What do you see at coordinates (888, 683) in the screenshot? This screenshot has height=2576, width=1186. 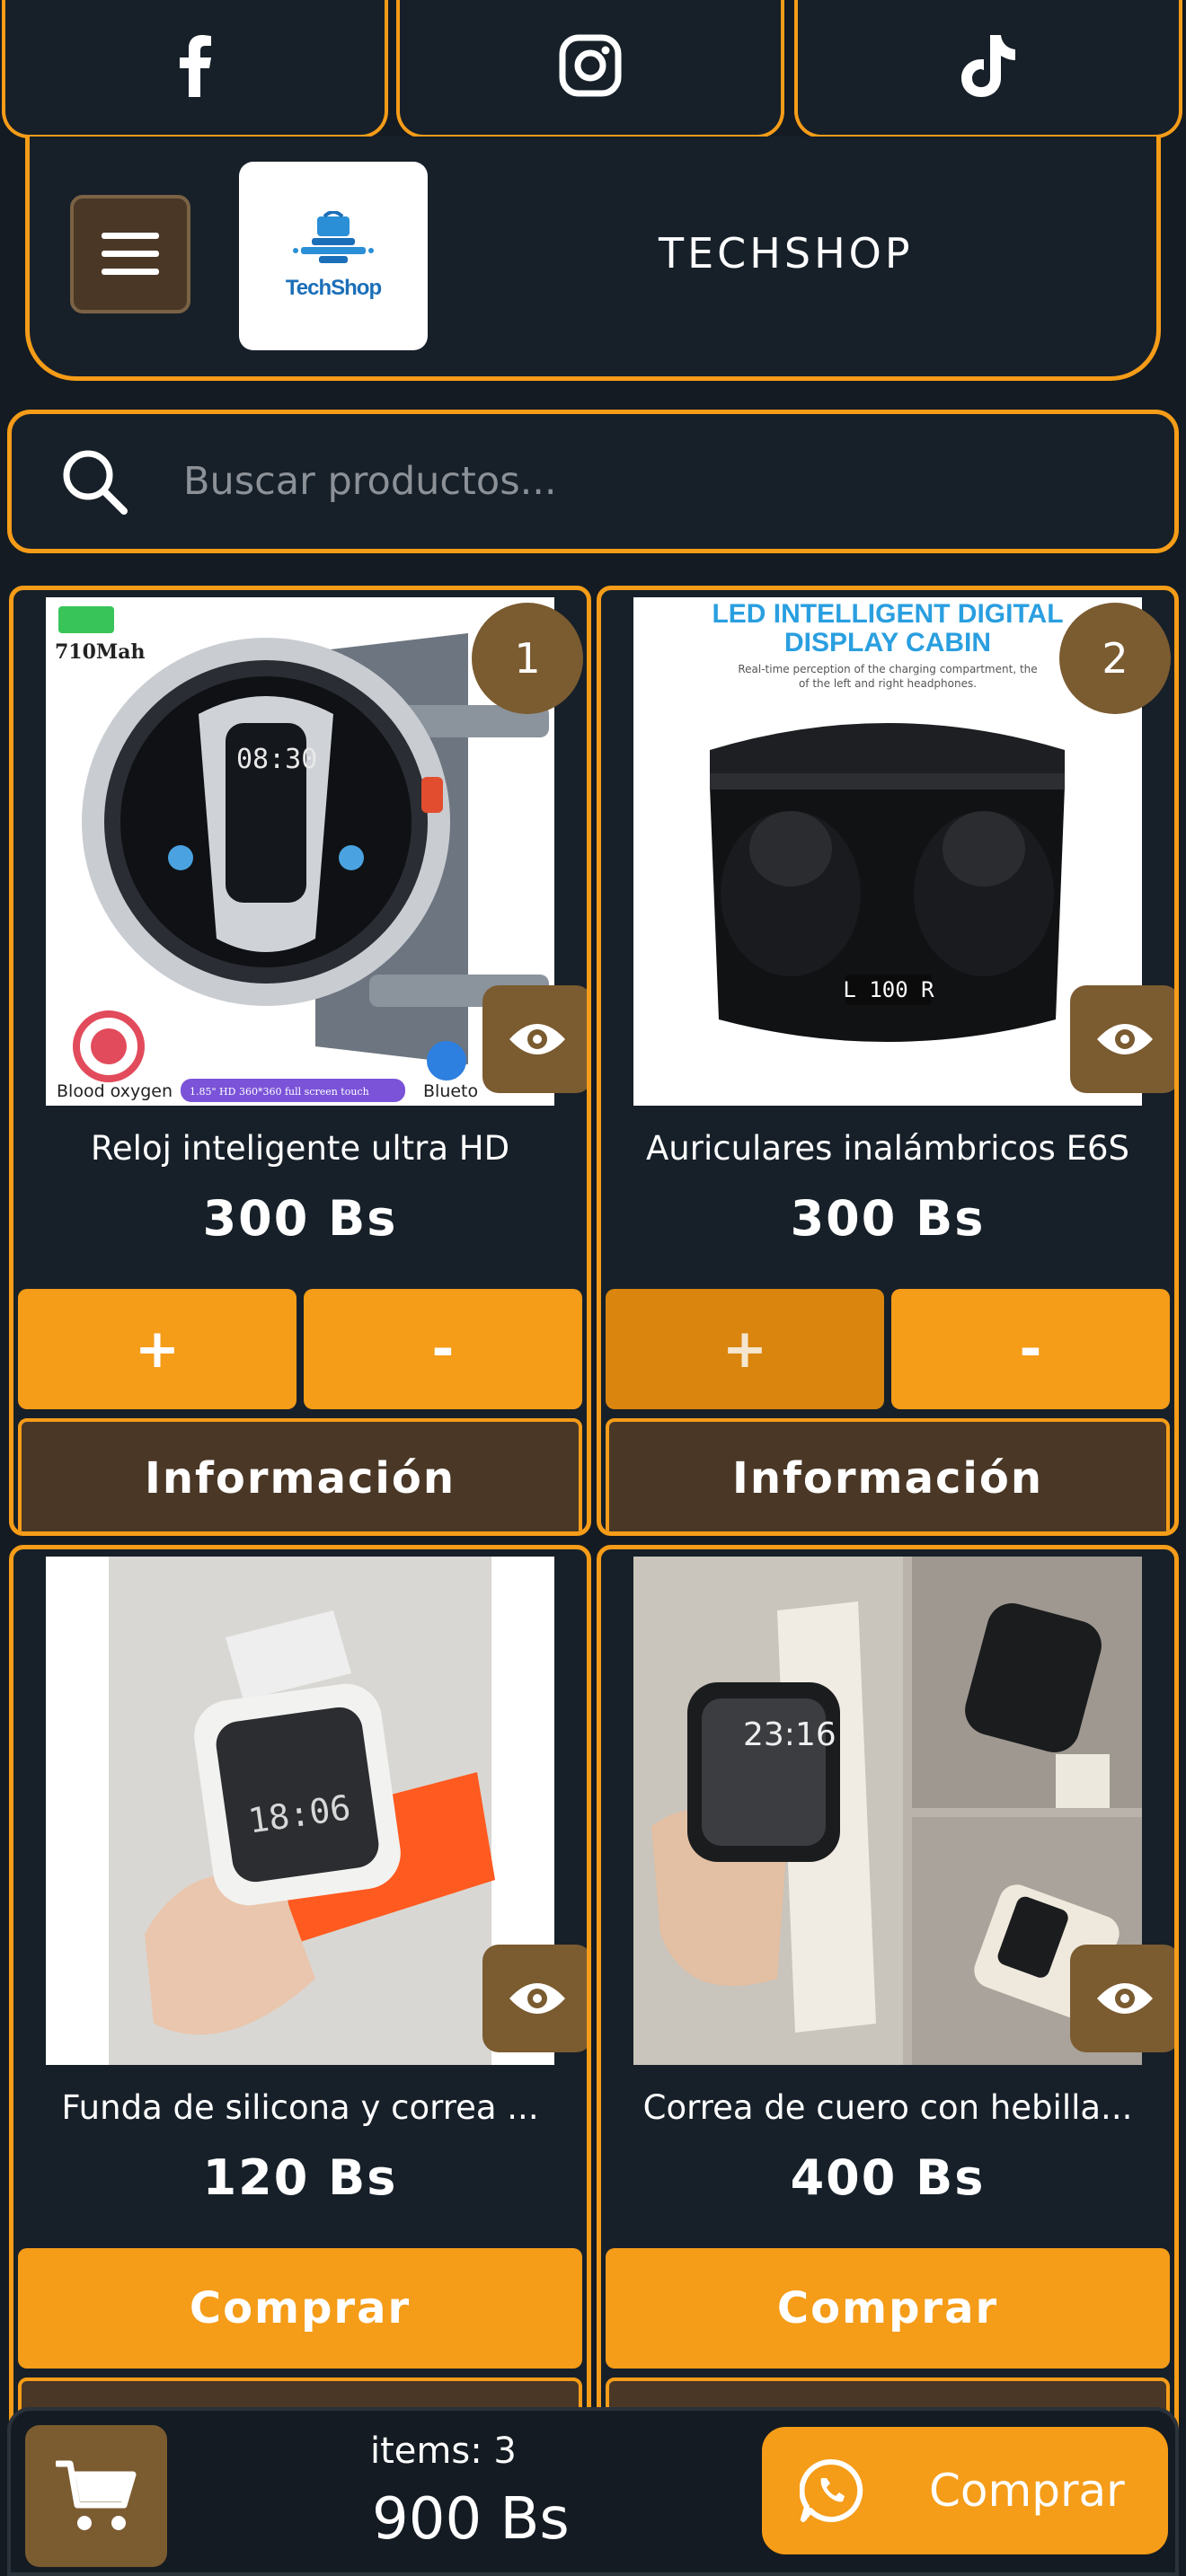 I see `earbuds-subline-2: of the left and right headphones.` at bounding box center [888, 683].